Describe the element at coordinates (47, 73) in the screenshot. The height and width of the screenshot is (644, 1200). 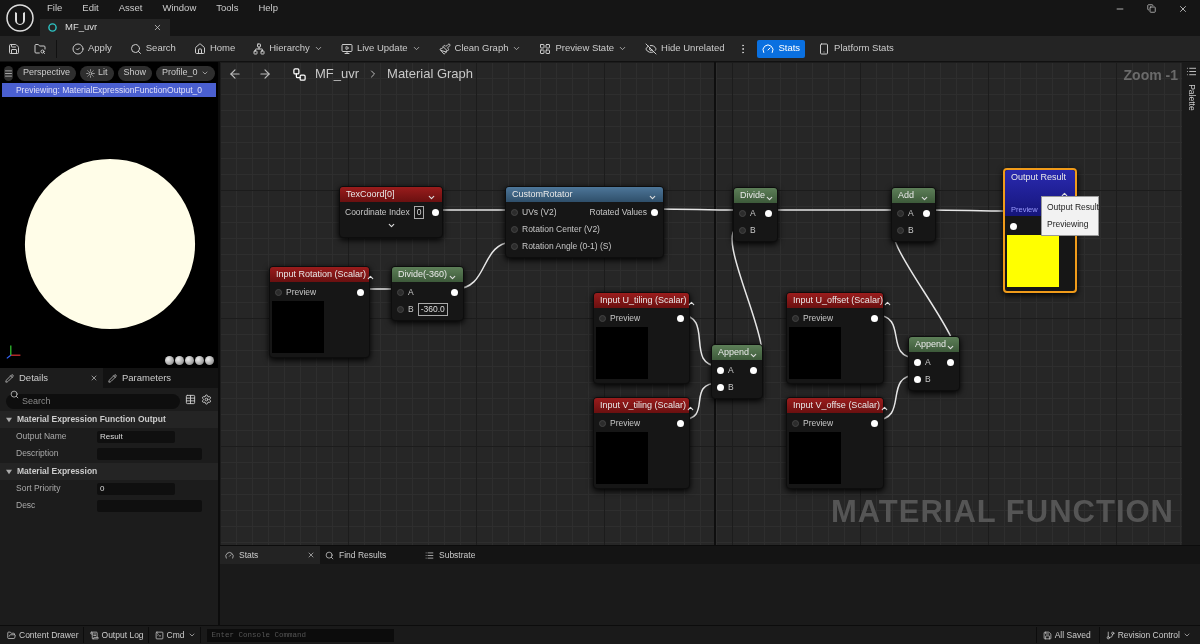
I see `viewport-button: Perspective` at that location.